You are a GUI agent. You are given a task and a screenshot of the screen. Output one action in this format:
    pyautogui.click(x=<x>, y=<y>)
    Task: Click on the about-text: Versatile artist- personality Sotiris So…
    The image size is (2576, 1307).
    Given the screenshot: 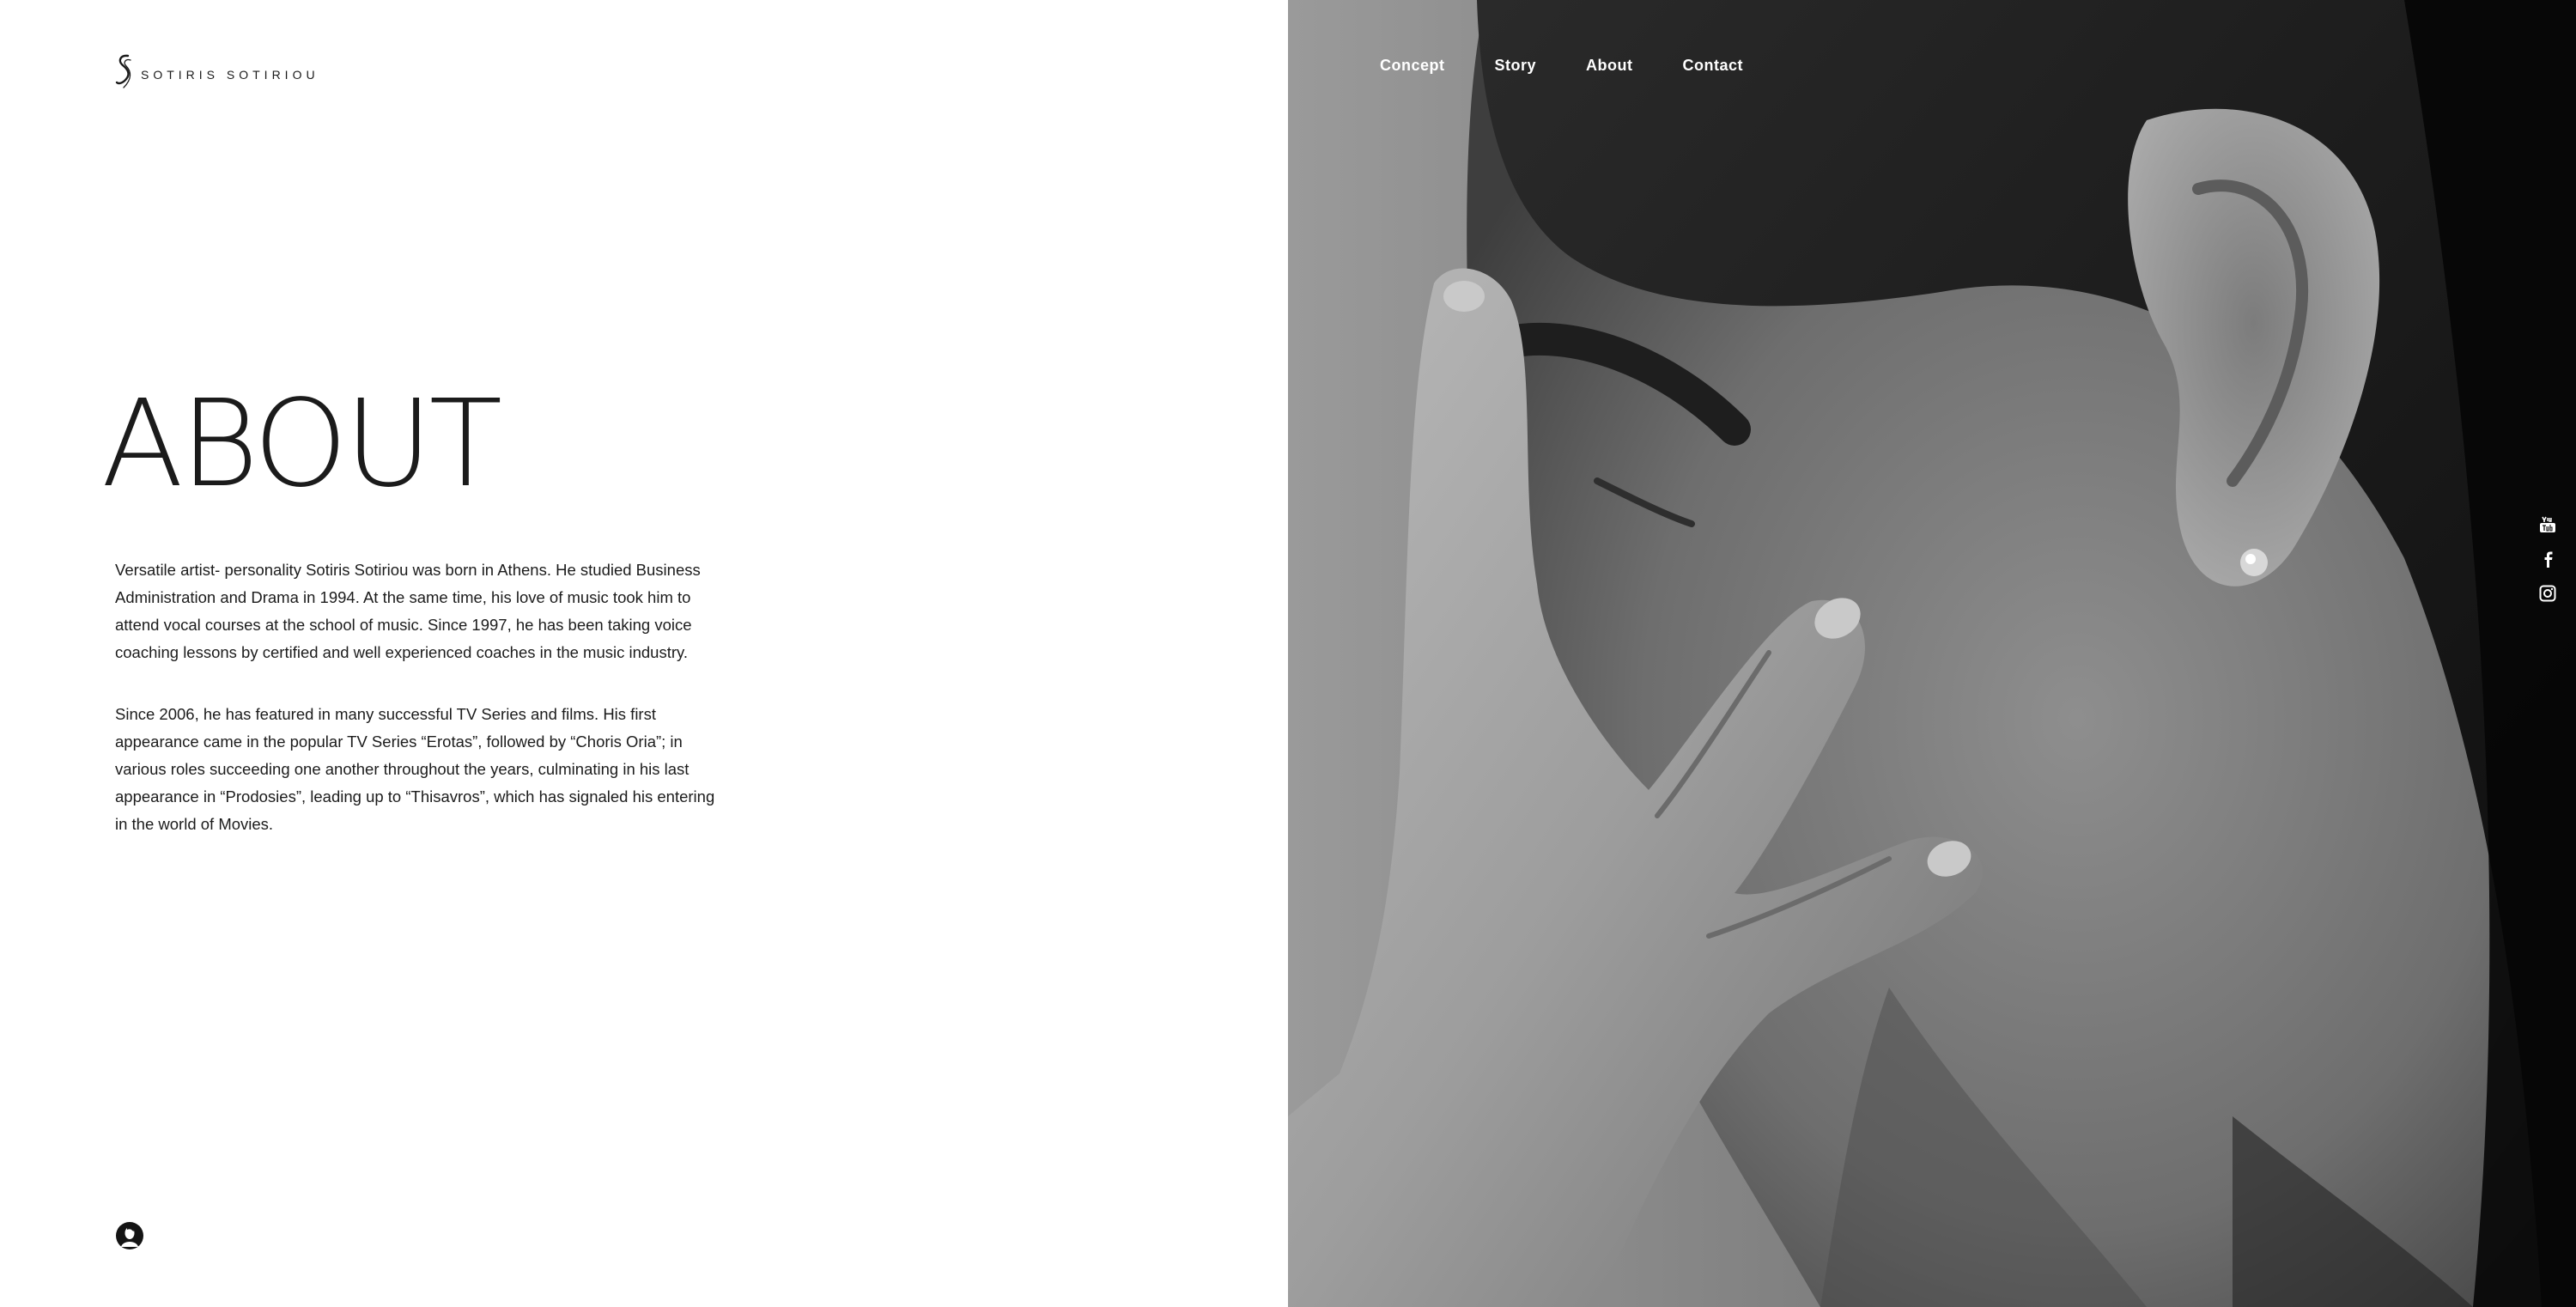 What is the action you would take?
    pyautogui.click(x=415, y=714)
    